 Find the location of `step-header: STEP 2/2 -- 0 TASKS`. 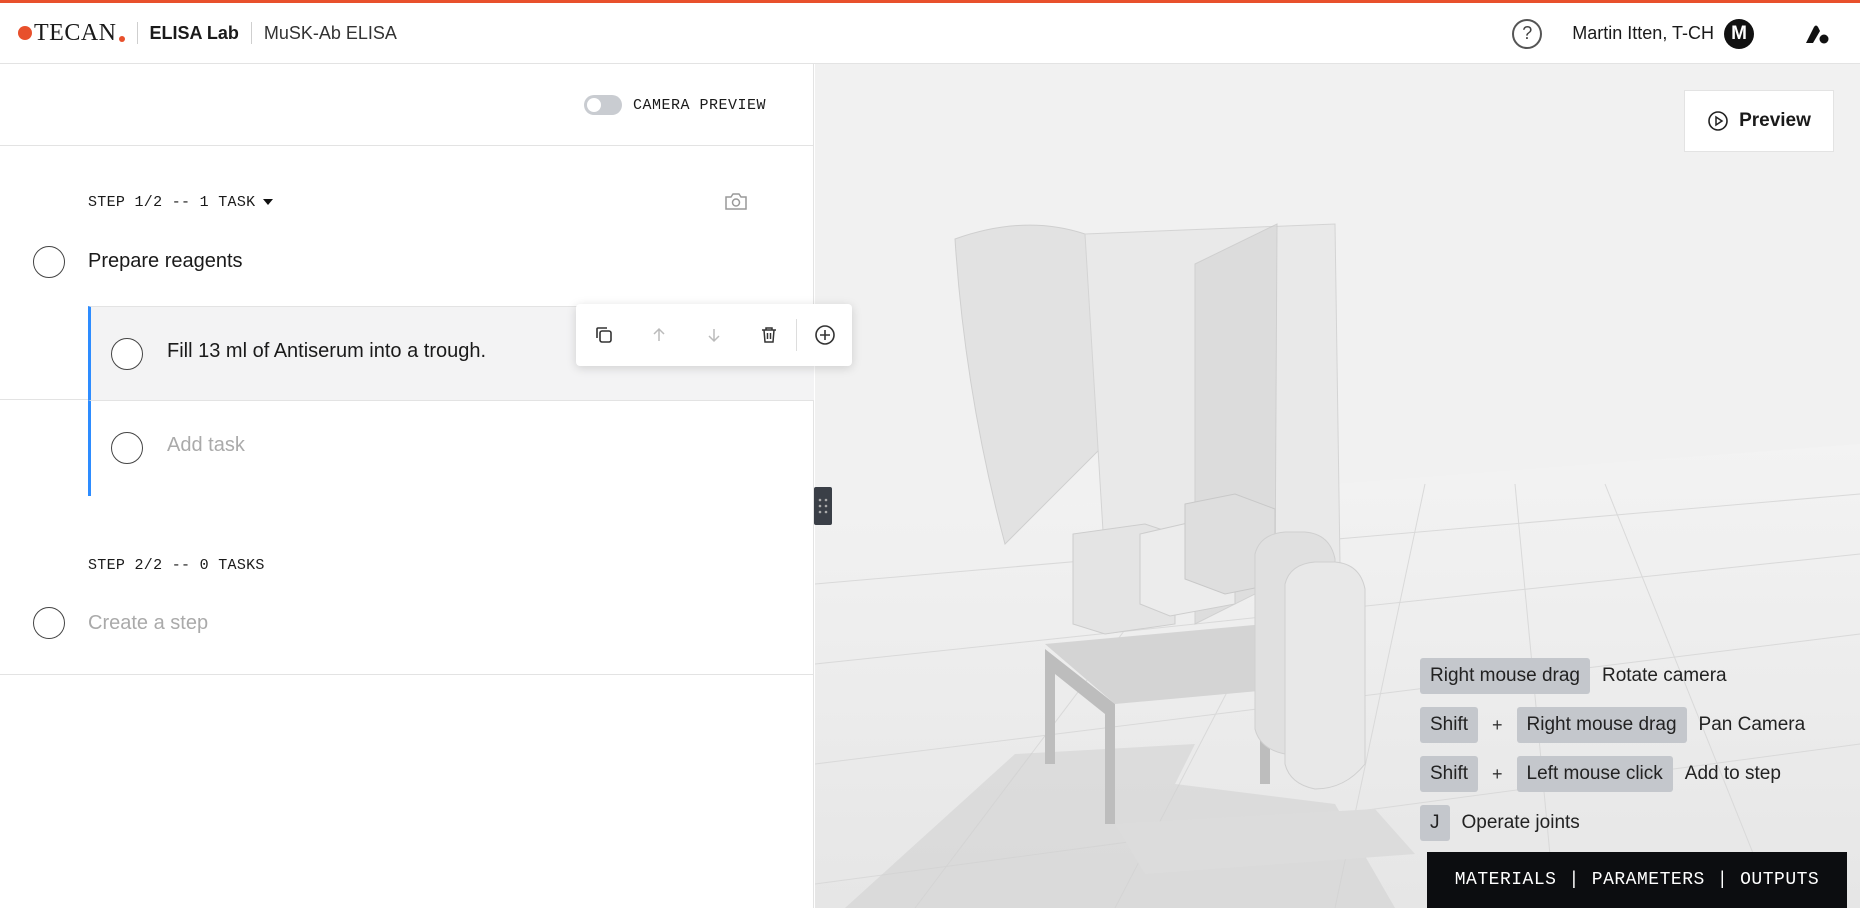

step-header: STEP 2/2 -- 0 TASKS is located at coordinates (176, 565).